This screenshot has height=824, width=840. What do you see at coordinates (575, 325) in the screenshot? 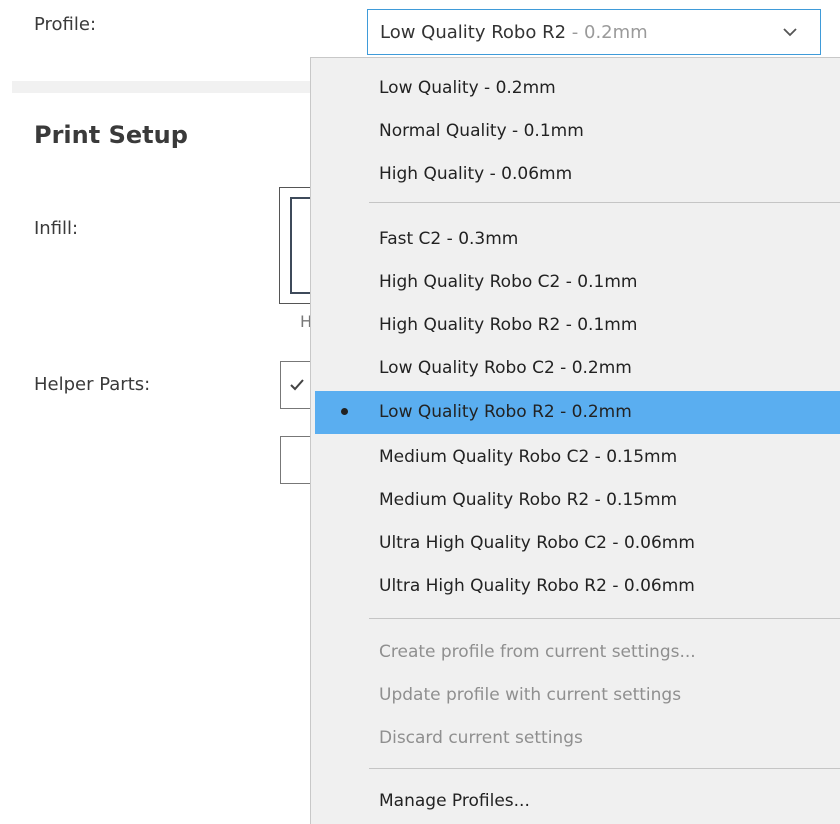
I see `menu-item-profile: High Quality Robo R2 - 0.1mm` at bounding box center [575, 325].